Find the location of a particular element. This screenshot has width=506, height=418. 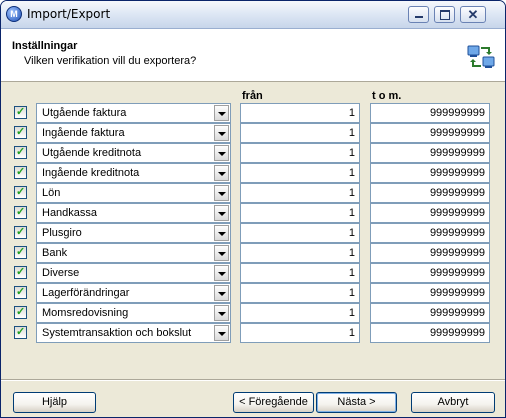

voucher-type-select: Momsredovisning is located at coordinates (133, 313).